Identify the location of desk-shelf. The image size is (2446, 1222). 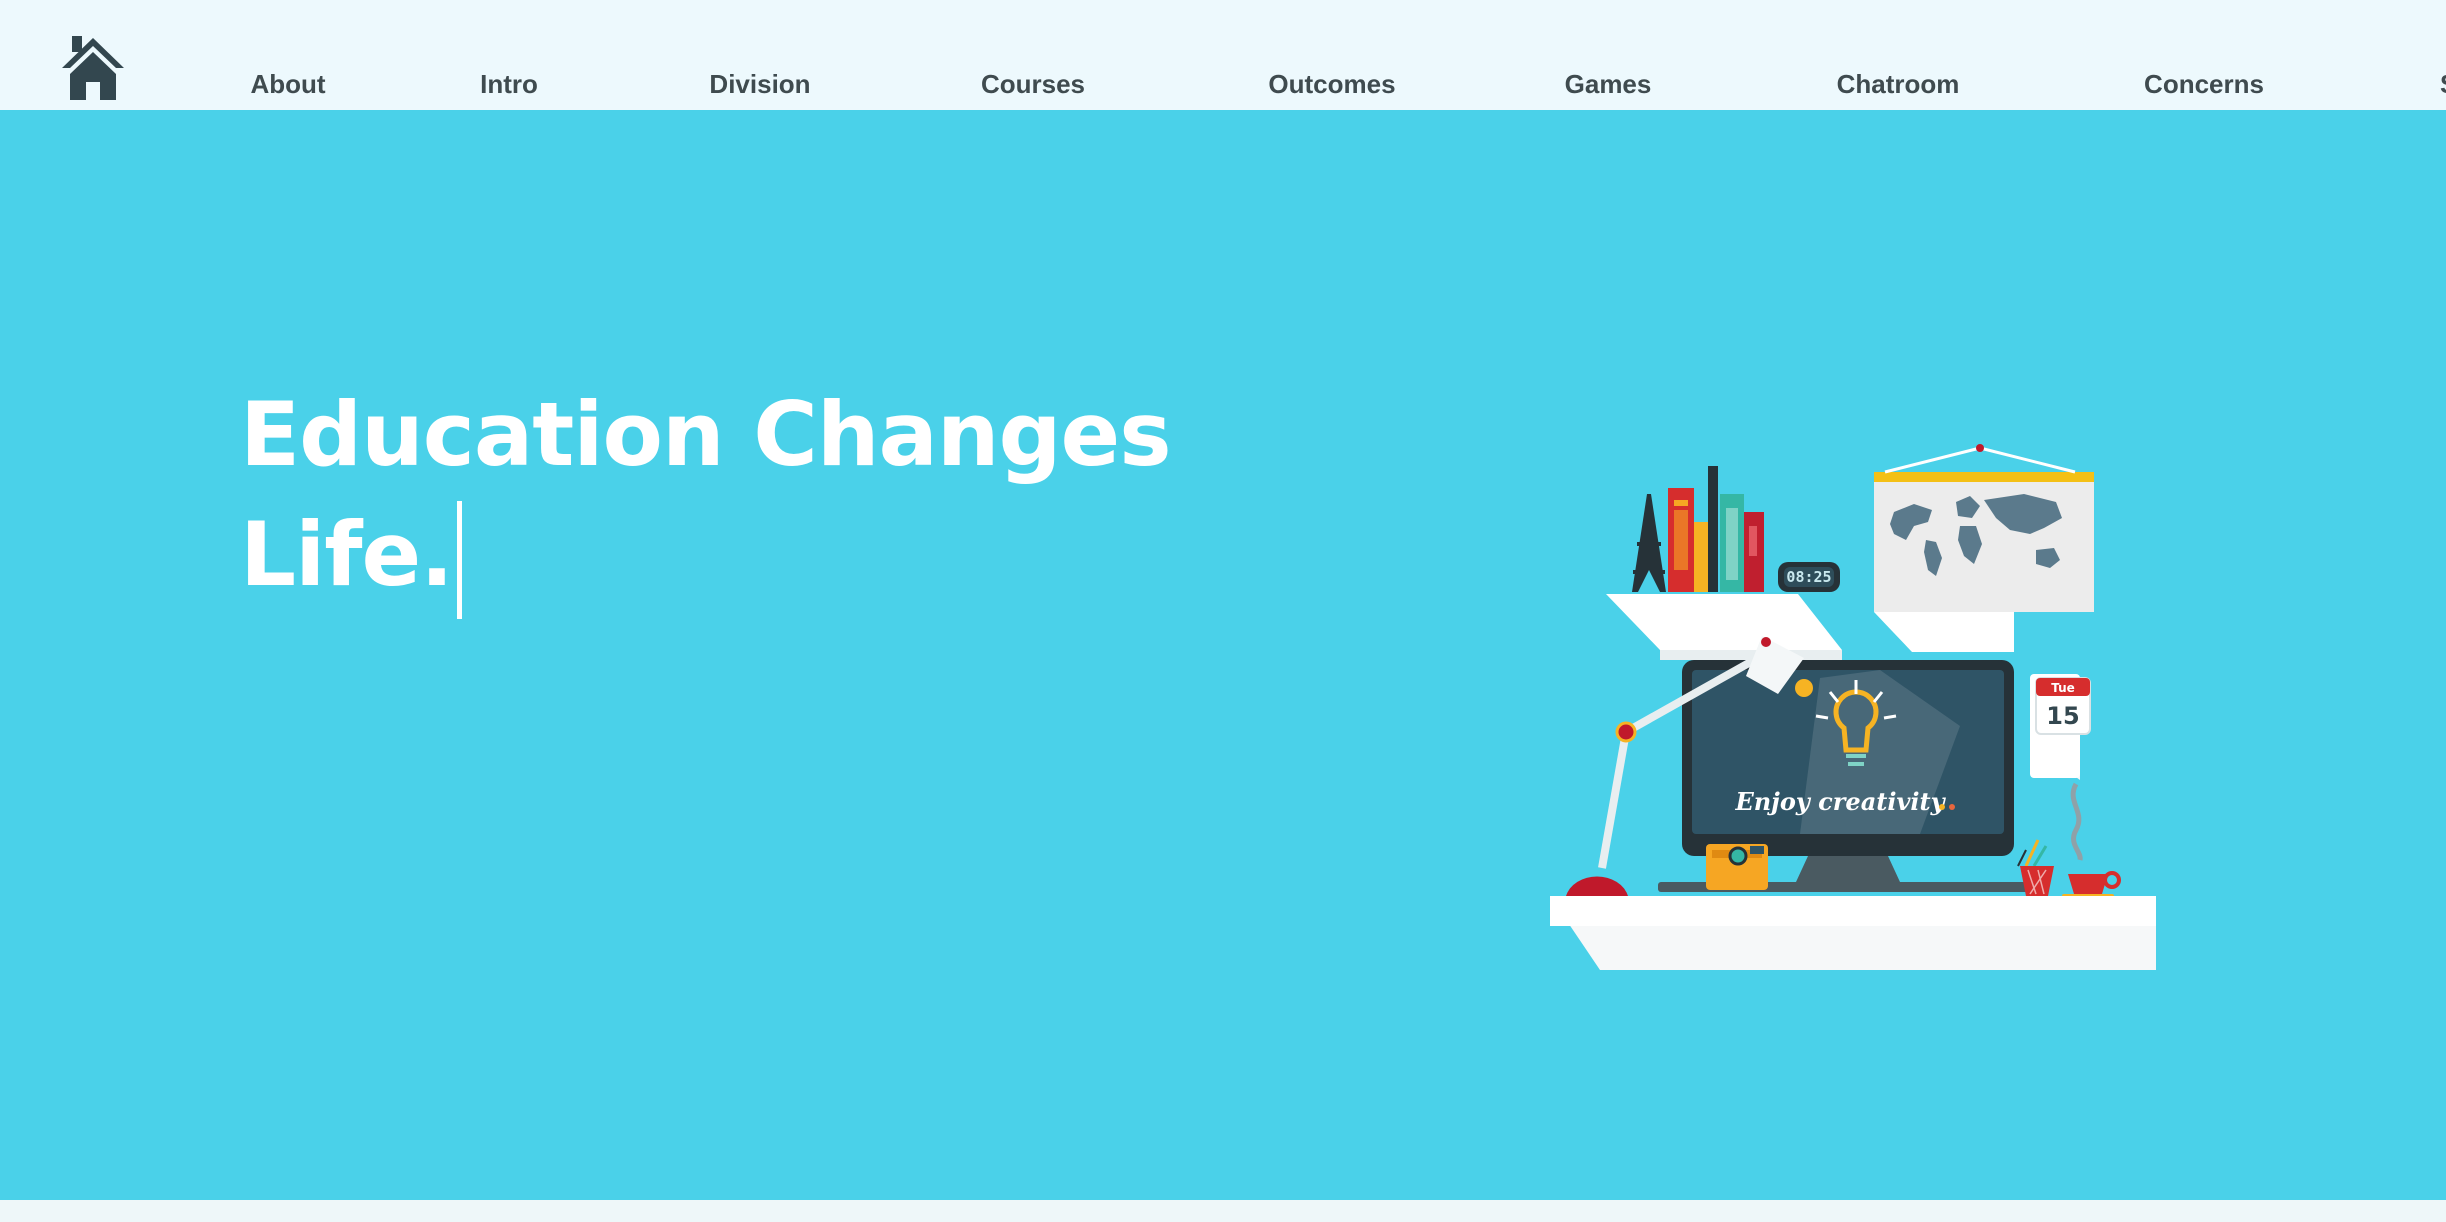
(1853, 933).